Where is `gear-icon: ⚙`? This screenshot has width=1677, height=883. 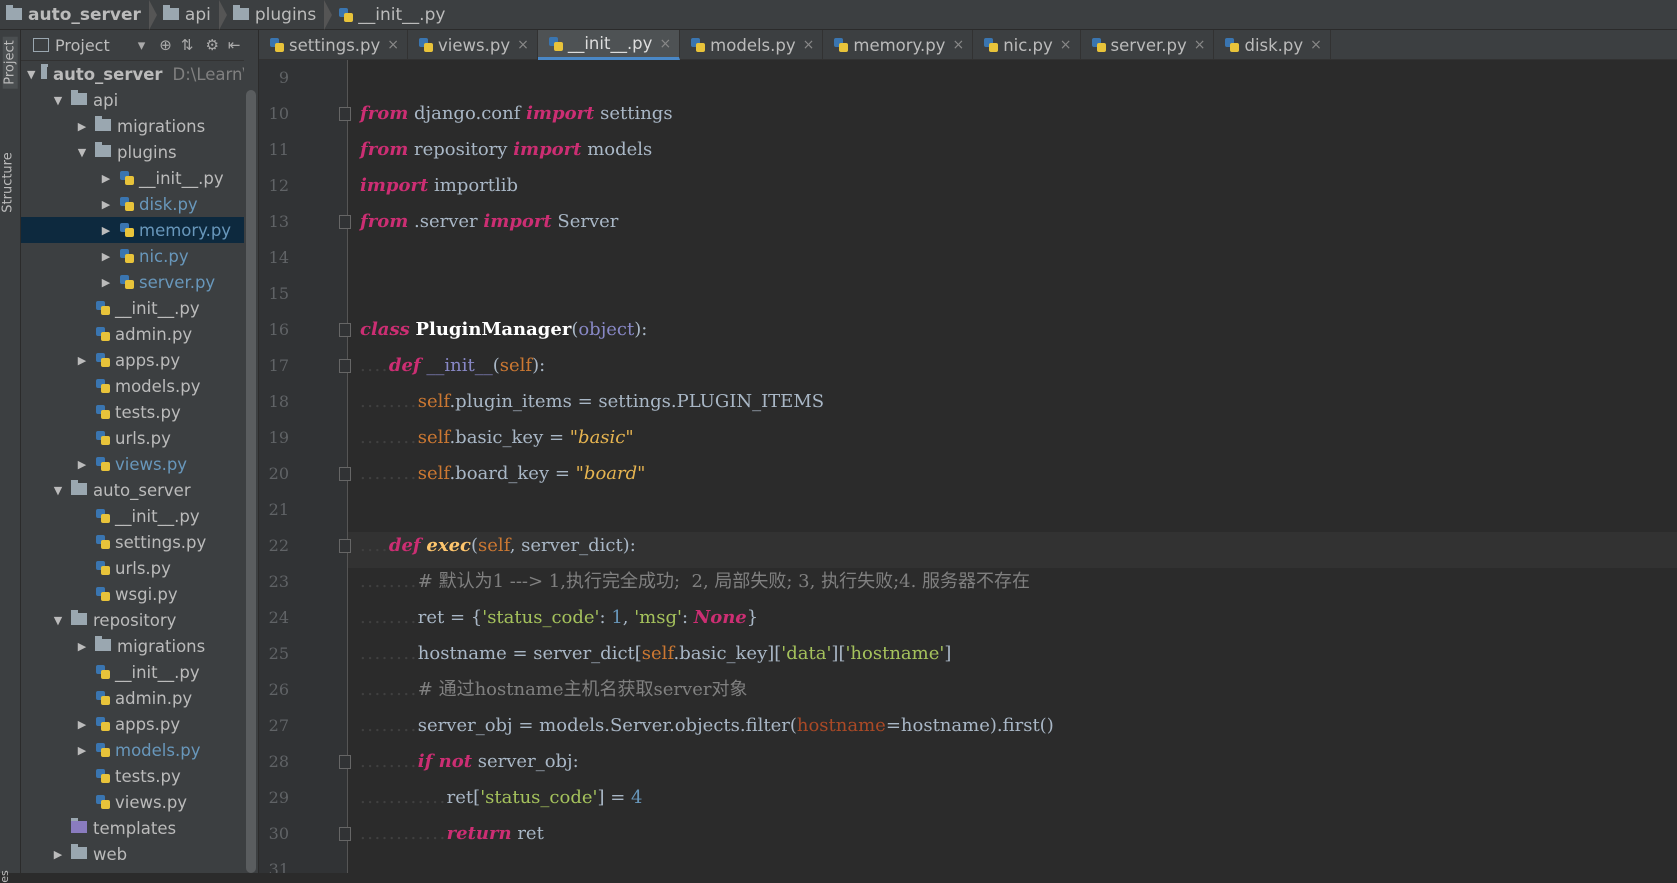
gear-icon: ⚙ is located at coordinates (211, 45).